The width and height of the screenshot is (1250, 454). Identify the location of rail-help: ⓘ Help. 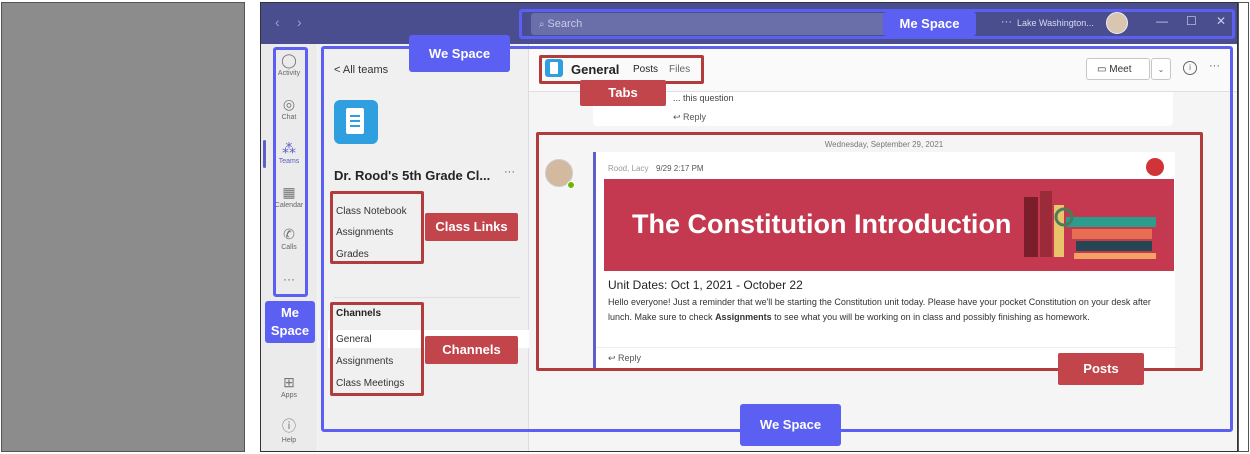
(289, 430).